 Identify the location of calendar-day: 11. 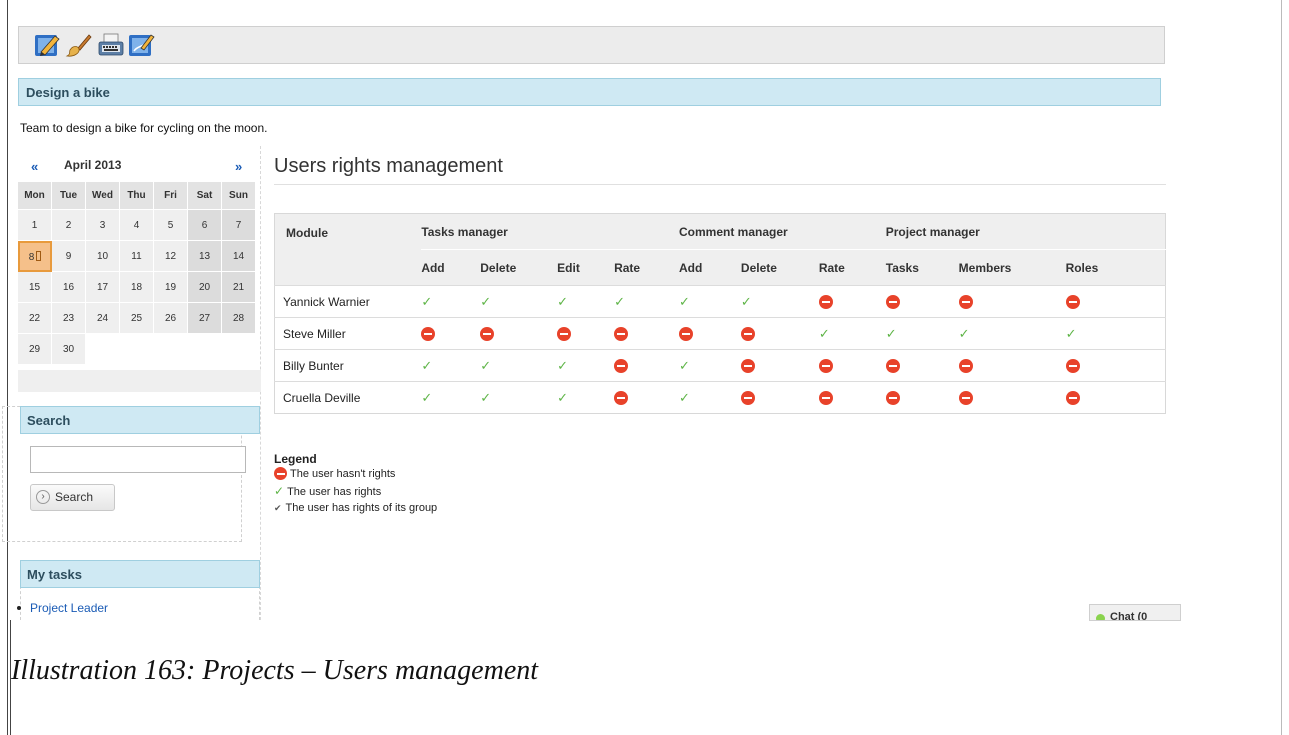
(137, 256).